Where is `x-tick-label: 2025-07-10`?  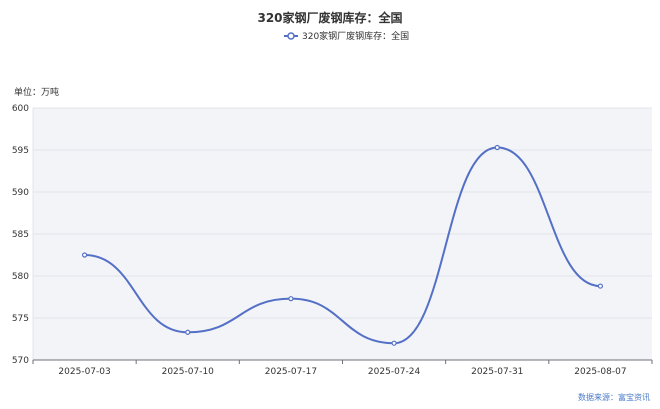
x-tick-label: 2025-07-10 is located at coordinates (188, 372).